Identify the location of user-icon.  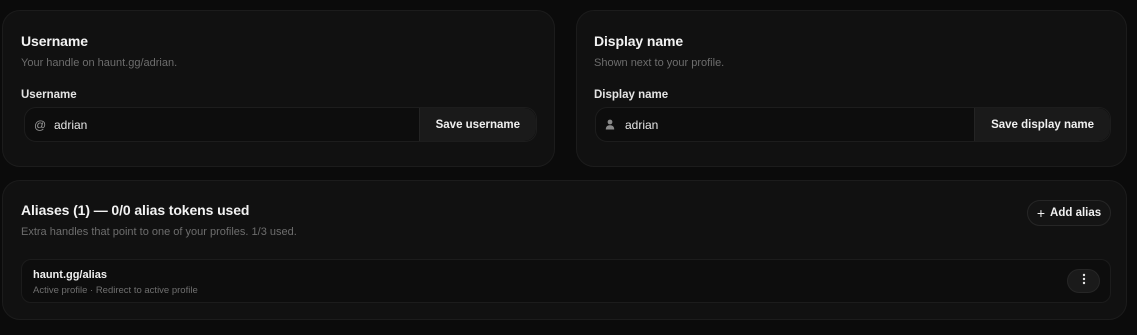
(614, 124).